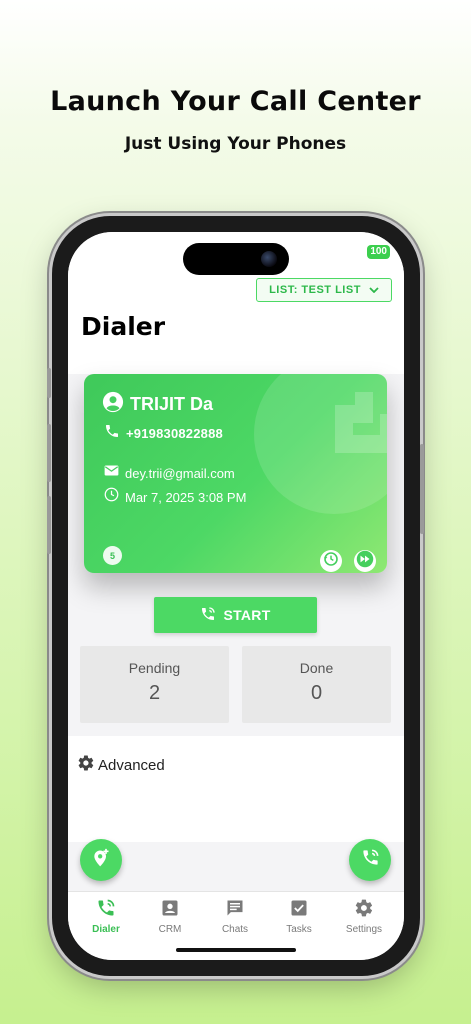 Image resolution: width=471 pixels, height=1024 pixels. I want to click on tab-crm-label: CRM, so click(170, 929).